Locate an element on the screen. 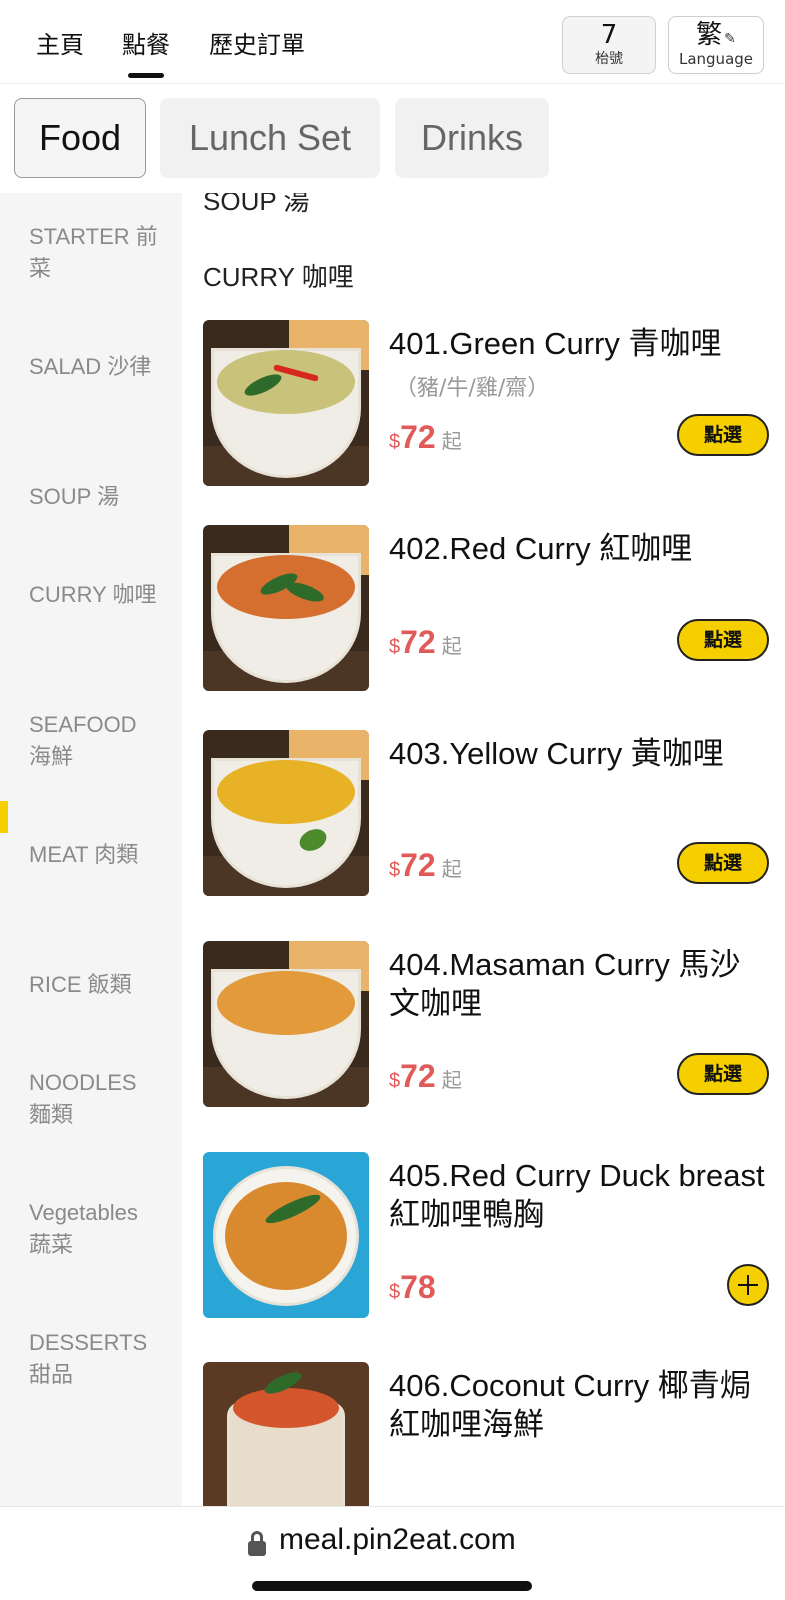  sidebar-item-vegetables: Vegetables 蔬菜 is located at coordinates (94, 1229).